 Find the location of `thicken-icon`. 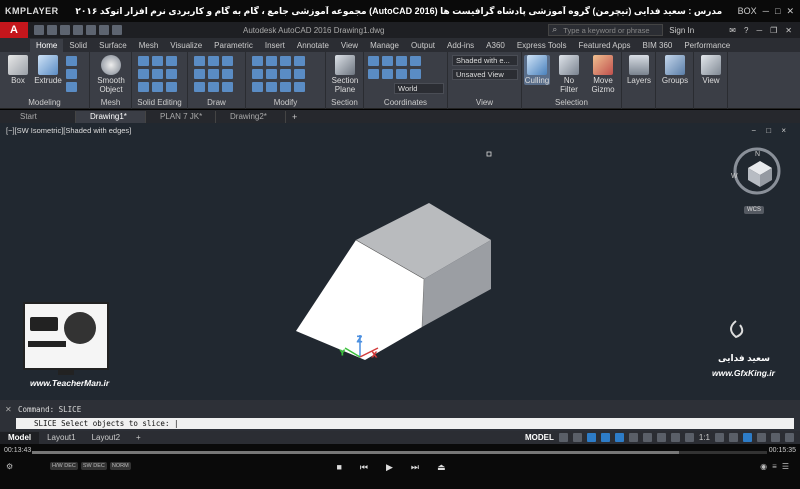

thicken-icon is located at coordinates (171, 74).